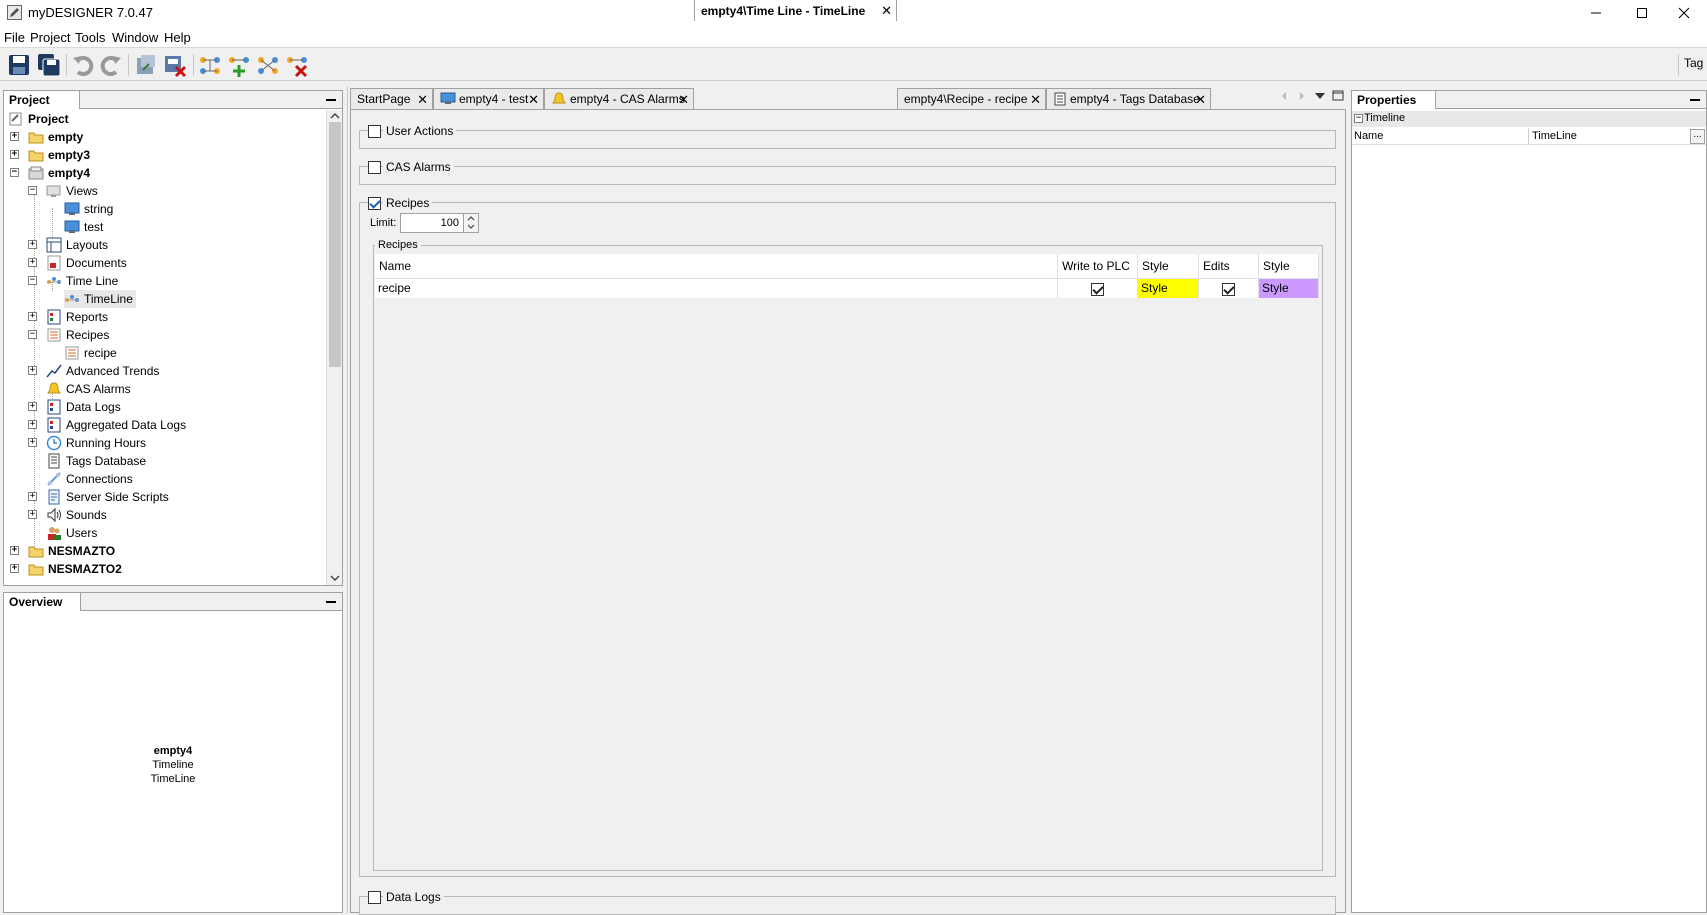 This screenshot has height=915, width=1707. Describe the element at coordinates (90, 353) in the screenshot. I see `tree-item-recipe: recipe` at that location.